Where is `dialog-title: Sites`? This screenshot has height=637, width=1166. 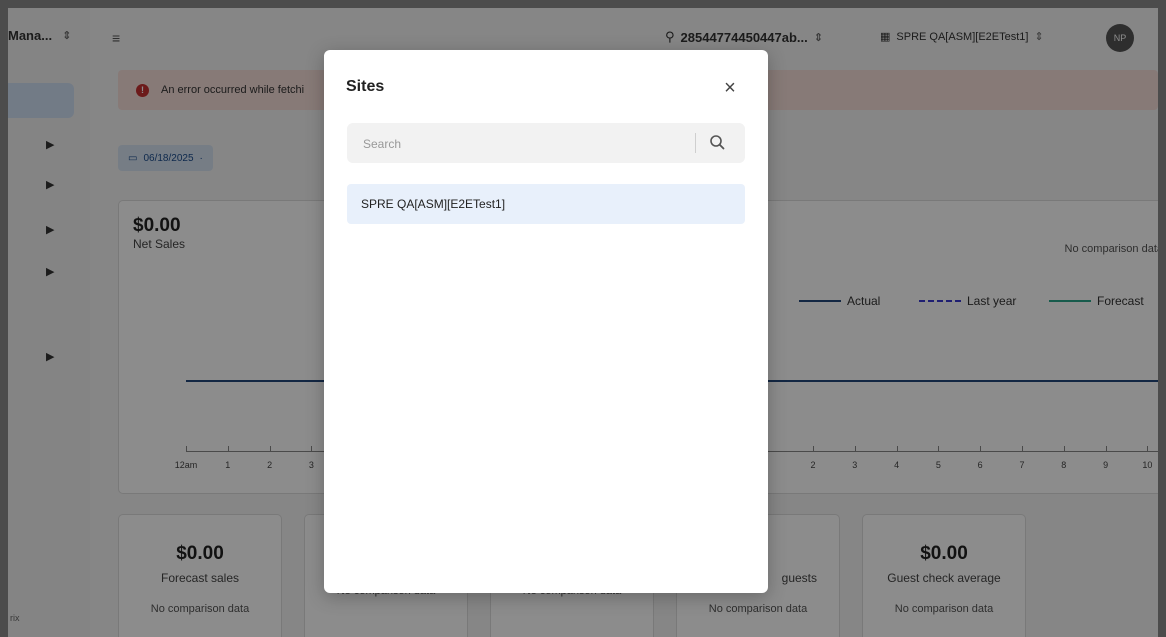
dialog-title: Sites is located at coordinates (365, 86).